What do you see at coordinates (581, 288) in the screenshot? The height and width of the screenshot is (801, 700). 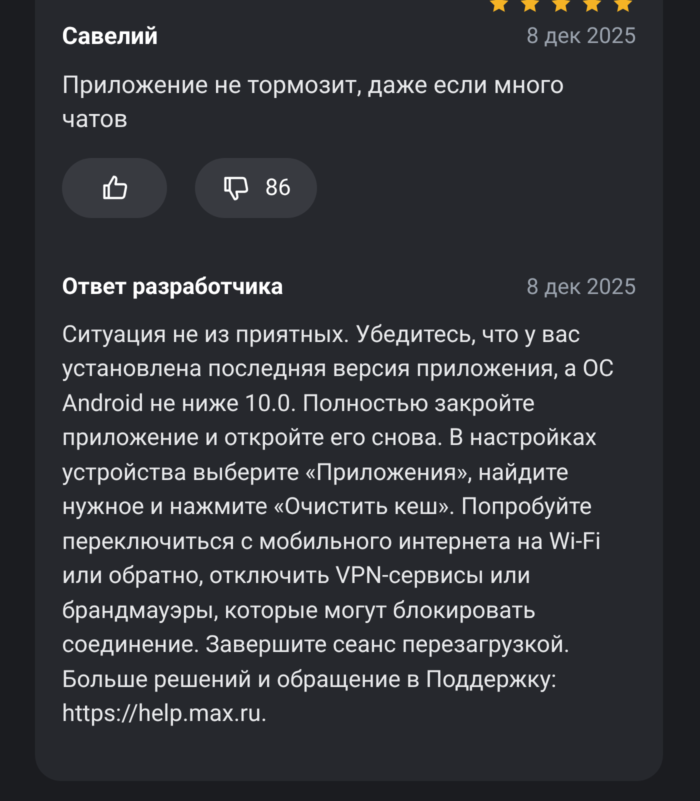 I see `reply-date: 8 дек 2025` at bounding box center [581, 288].